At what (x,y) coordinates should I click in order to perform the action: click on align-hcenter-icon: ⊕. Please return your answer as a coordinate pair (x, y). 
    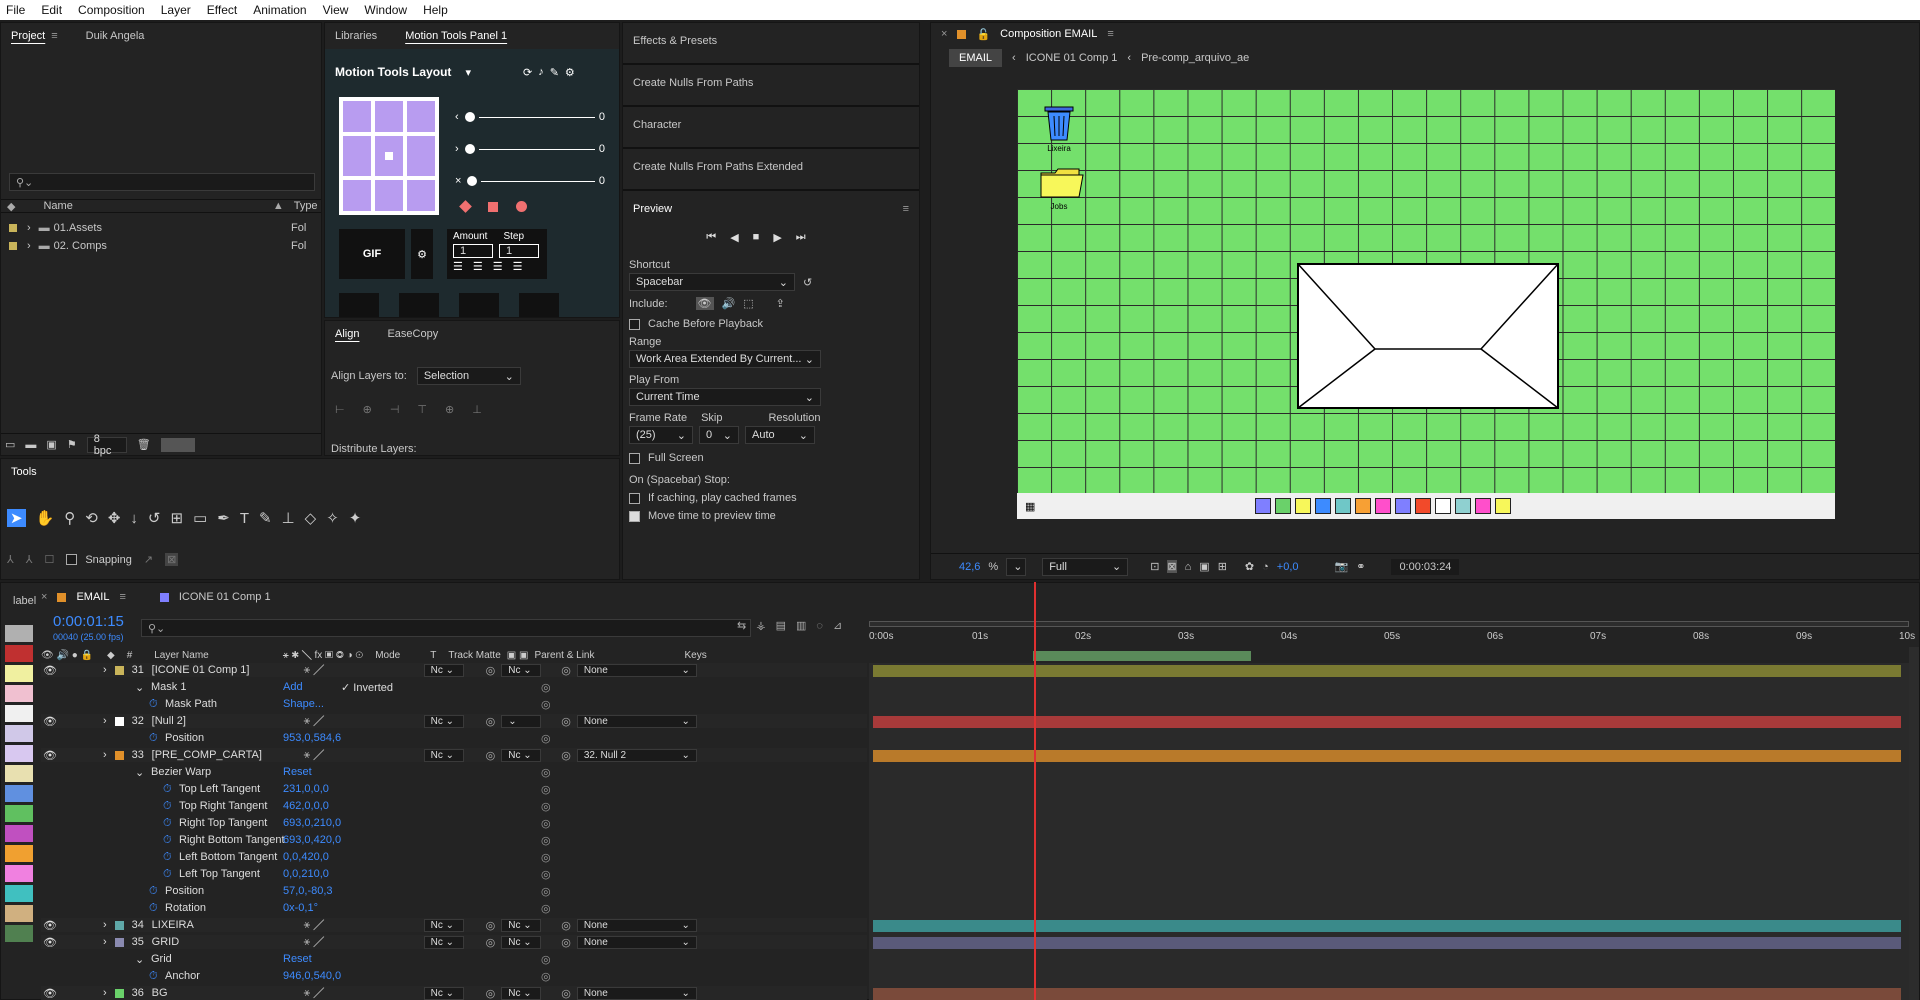
    Looking at the image, I should click on (367, 409).